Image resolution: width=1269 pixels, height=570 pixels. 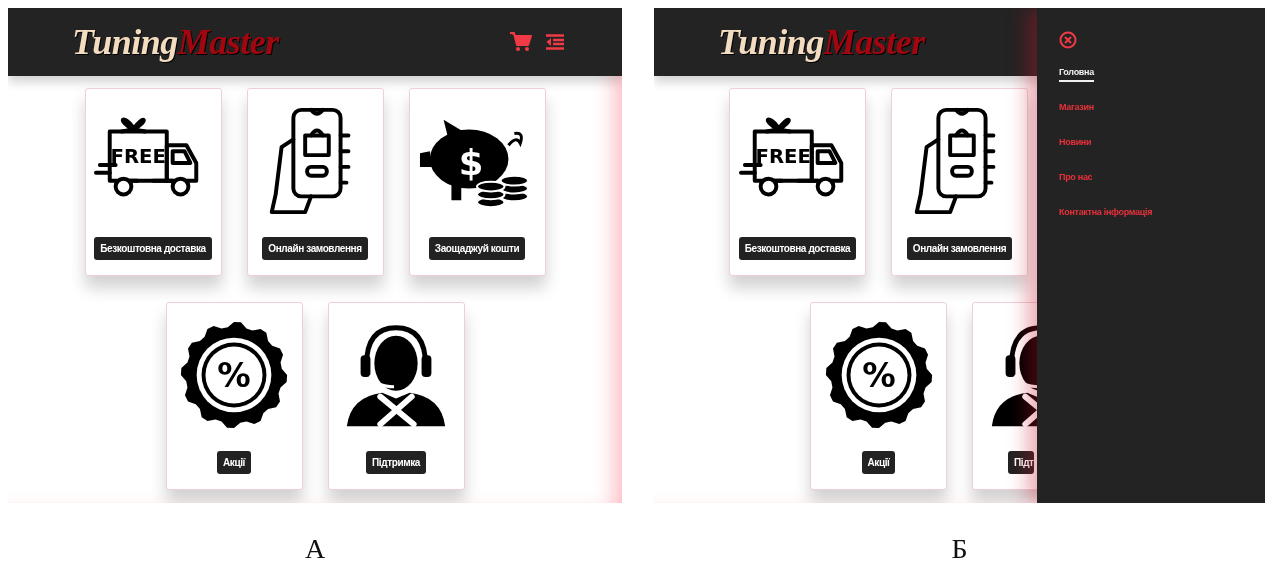 What do you see at coordinates (1076, 179) in the screenshot?
I see `menu-link: Про нас` at bounding box center [1076, 179].